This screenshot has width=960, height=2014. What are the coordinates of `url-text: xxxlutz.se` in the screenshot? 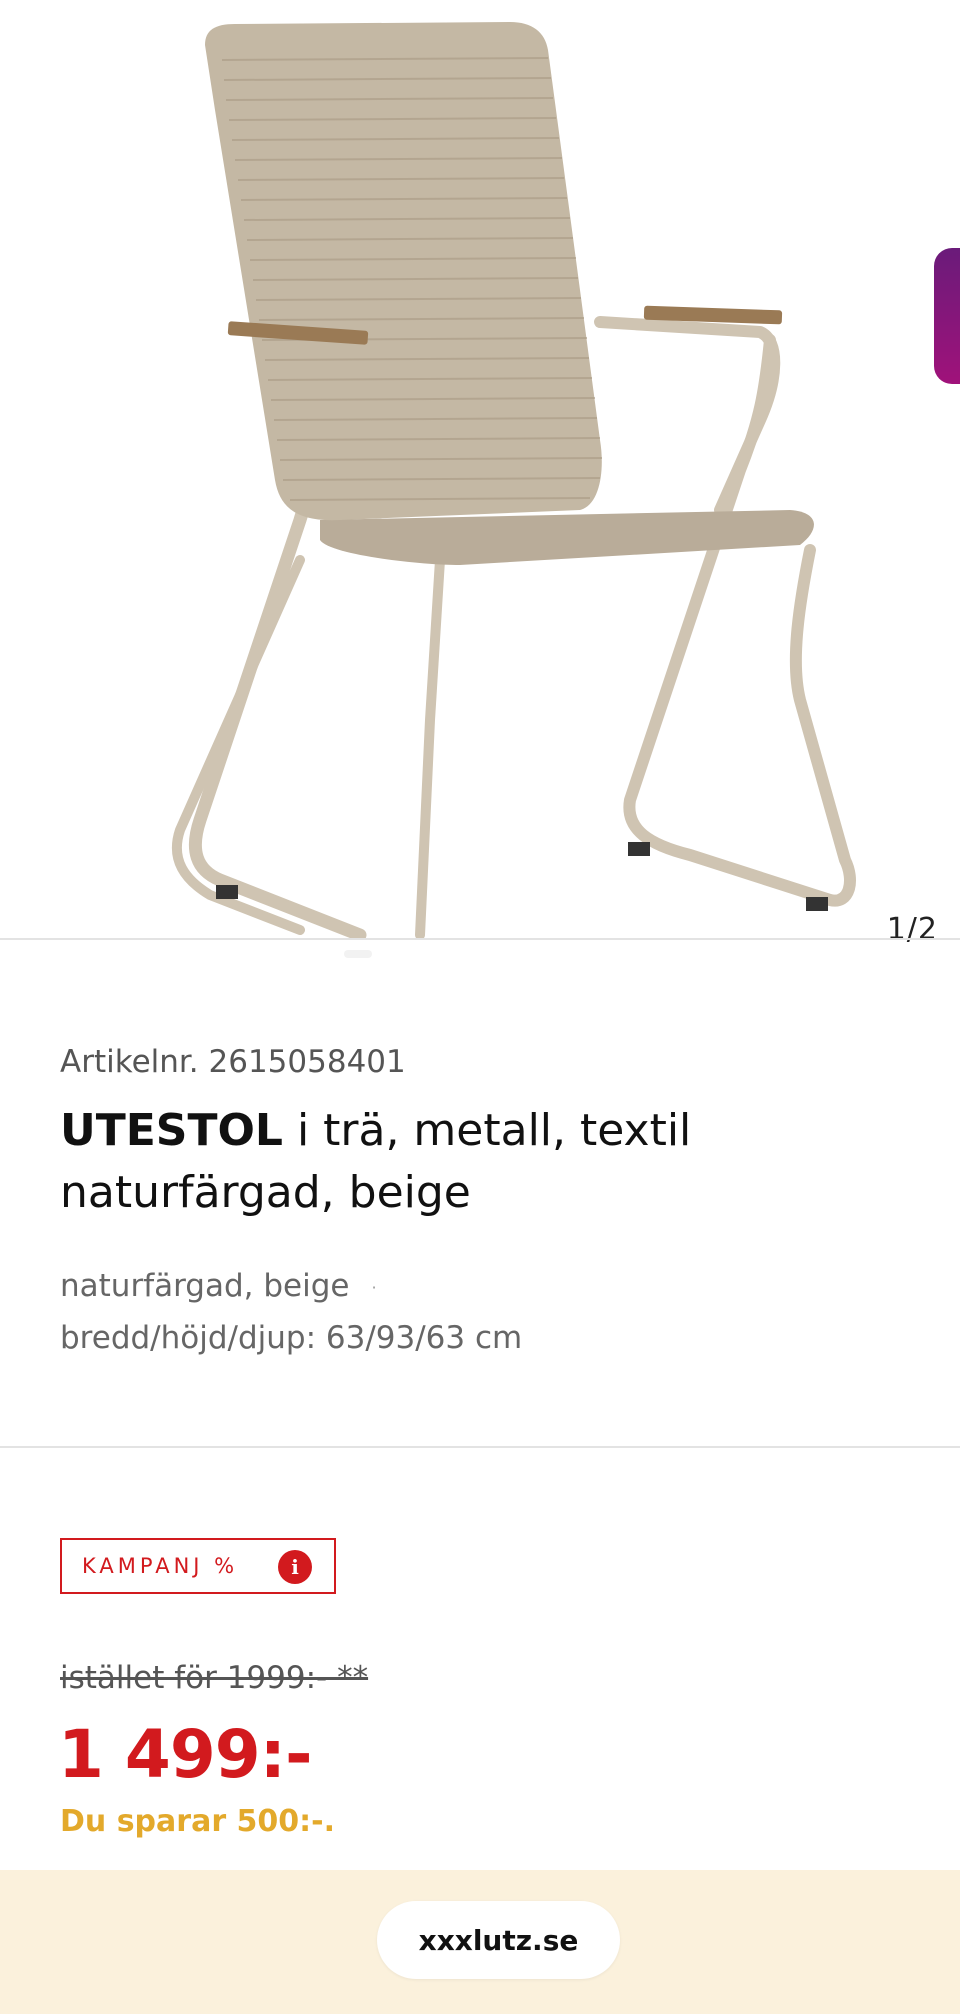 It's located at (498, 1940).